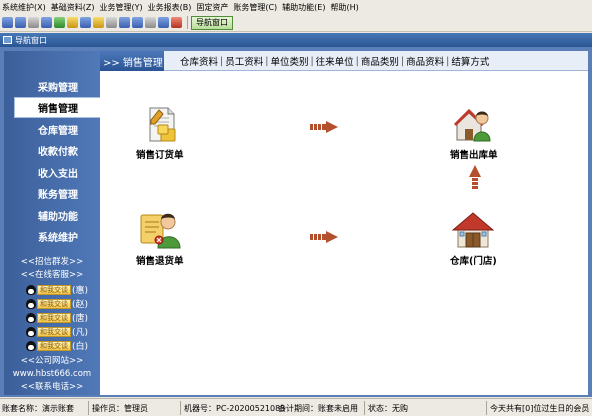 The image size is (592, 416). Describe the element at coordinates (80, 347) in the screenshot. I see `qq-contact-name: (白)` at that location.